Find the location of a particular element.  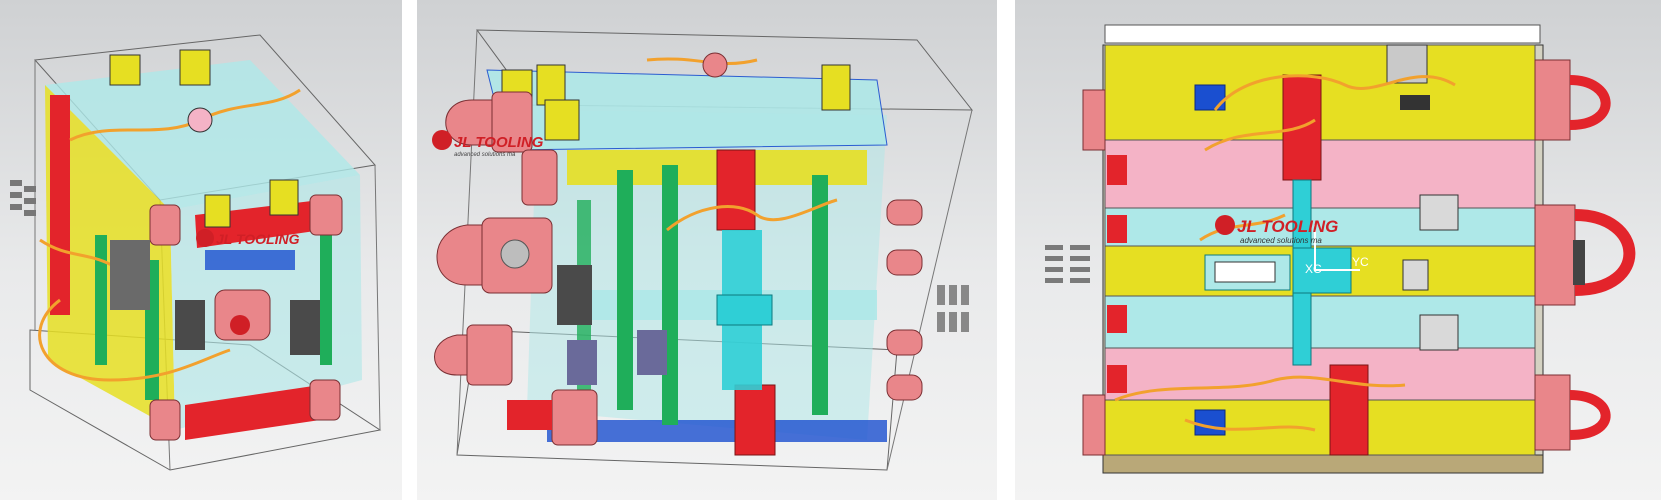

axis-x-label: XC is located at coordinates (1313, 269).